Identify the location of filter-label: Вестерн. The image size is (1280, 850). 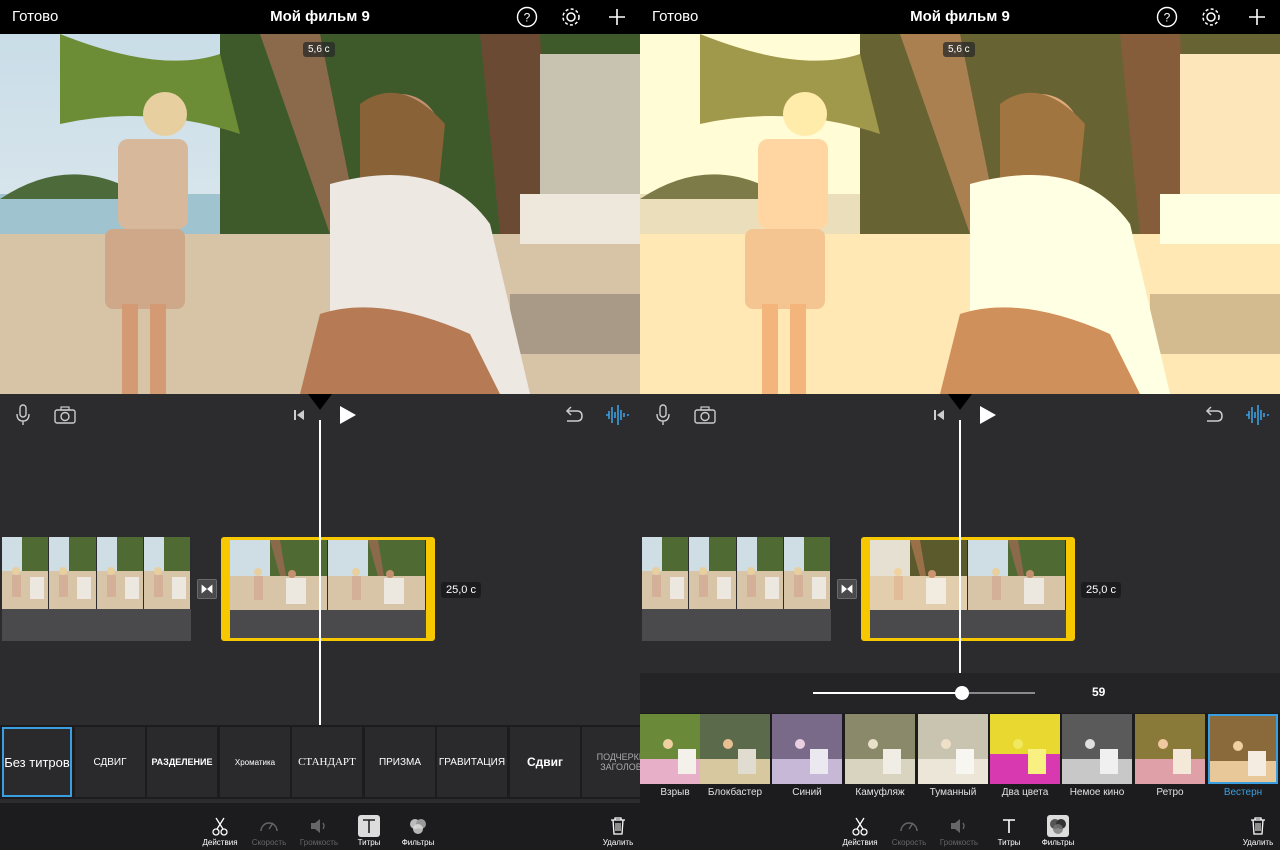
(1243, 792).